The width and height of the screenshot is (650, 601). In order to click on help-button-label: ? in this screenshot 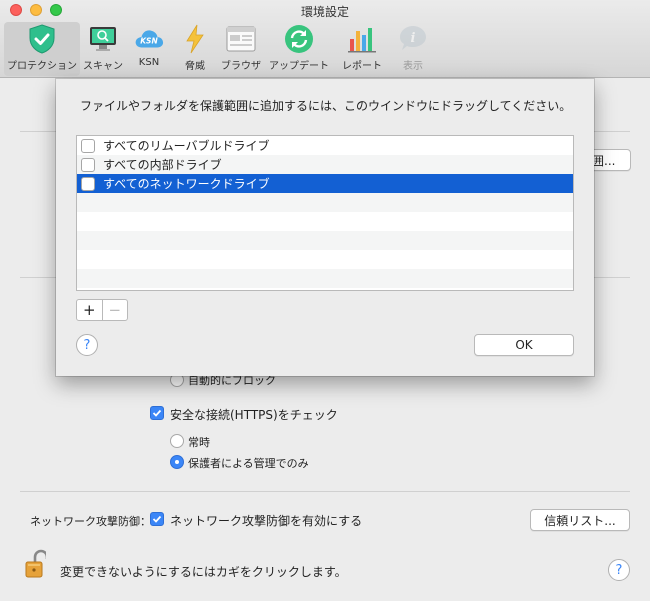, I will do `click(619, 570)`.